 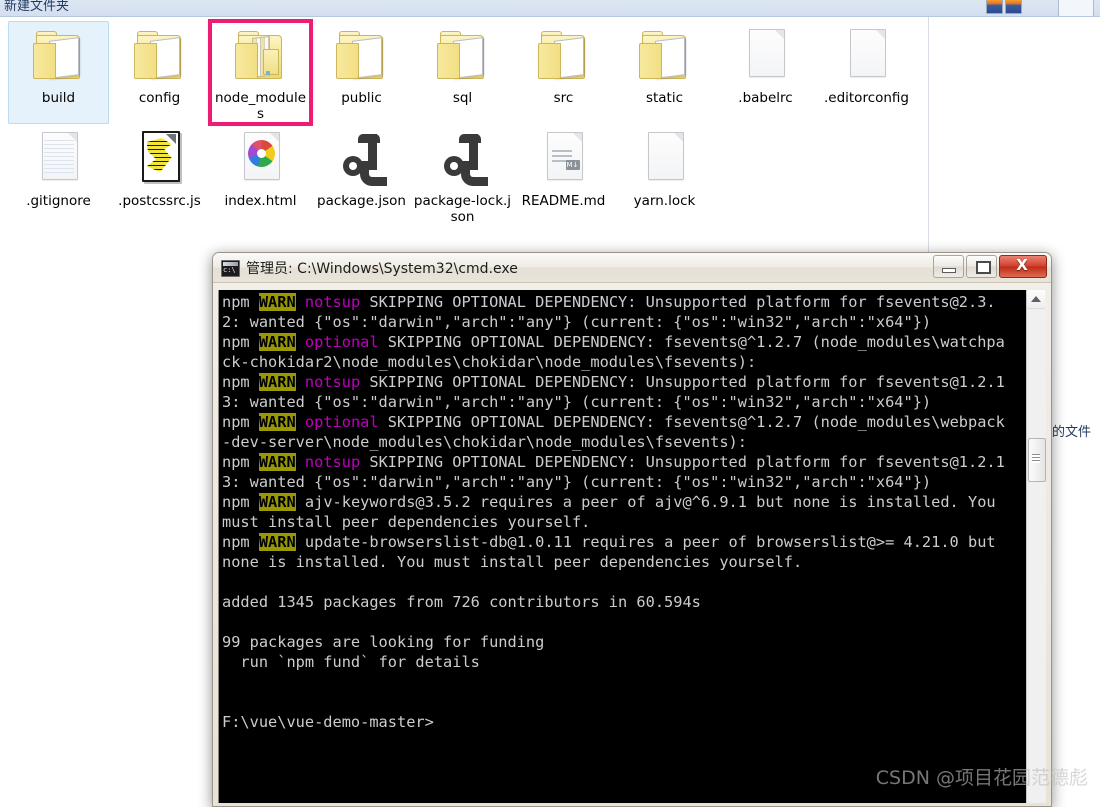 I want to click on maximize-button, so click(x=981, y=266).